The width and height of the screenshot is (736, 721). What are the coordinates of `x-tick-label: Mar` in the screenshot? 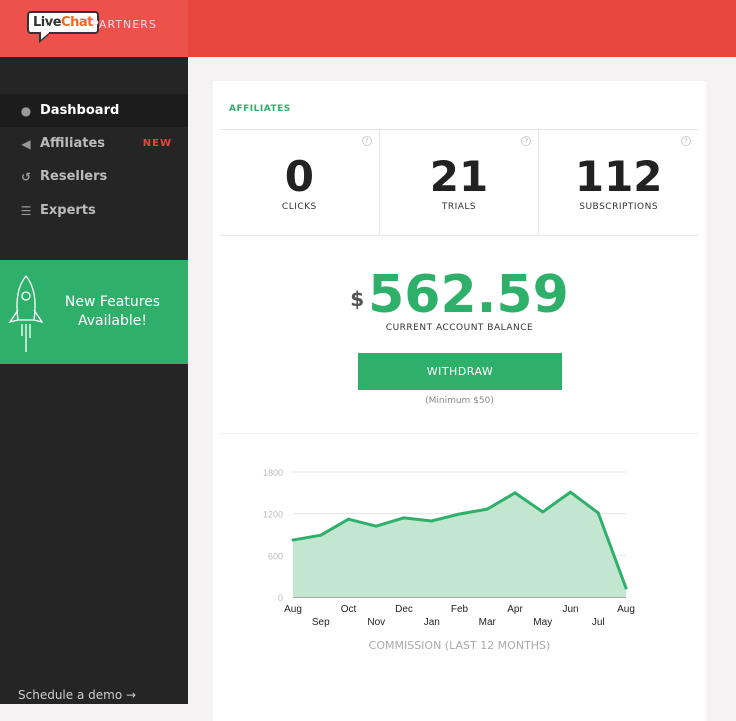 It's located at (488, 622).